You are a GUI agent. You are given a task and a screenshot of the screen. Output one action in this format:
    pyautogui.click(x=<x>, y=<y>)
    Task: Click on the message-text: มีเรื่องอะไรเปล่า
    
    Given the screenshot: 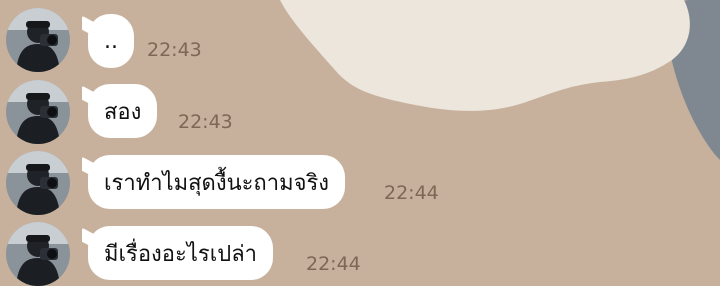 What is the action you would take?
    pyautogui.click(x=181, y=254)
    